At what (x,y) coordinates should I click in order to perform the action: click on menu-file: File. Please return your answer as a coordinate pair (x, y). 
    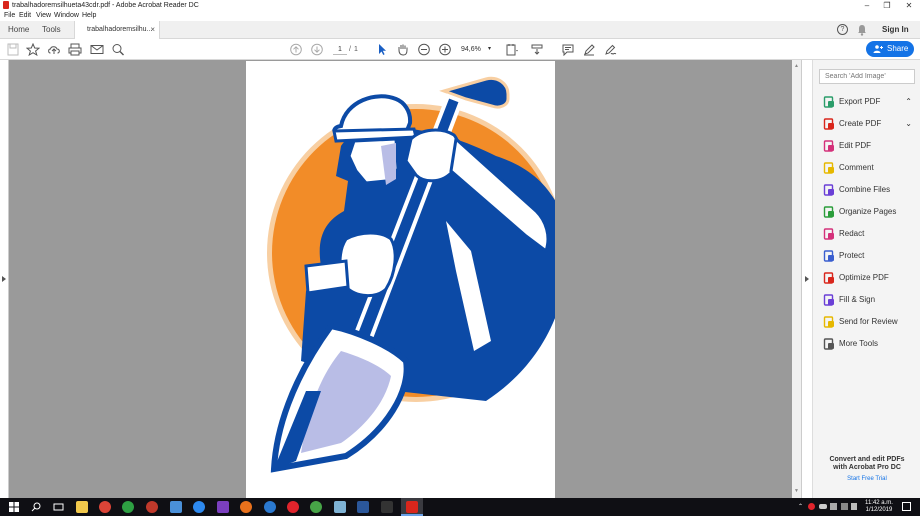
    Looking at the image, I should click on (9, 16).